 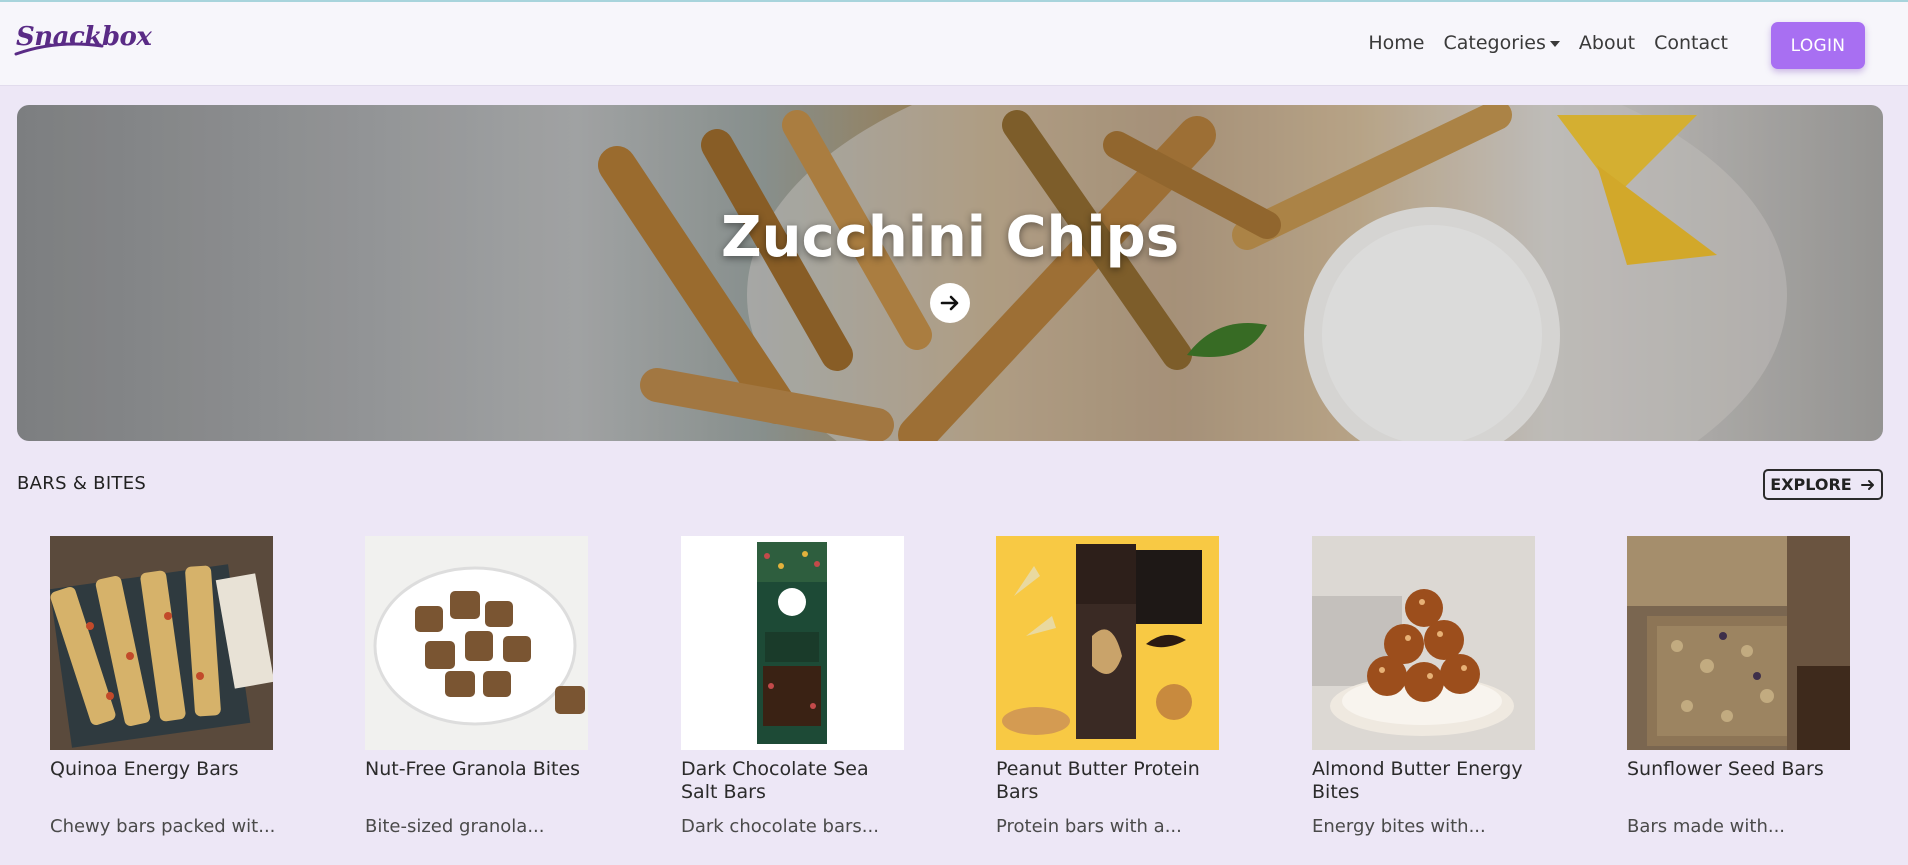 What do you see at coordinates (1098, 780) in the screenshot?
I see `product-name: Peanut Butter Protein Bars` at bounding box center [1098, 780].